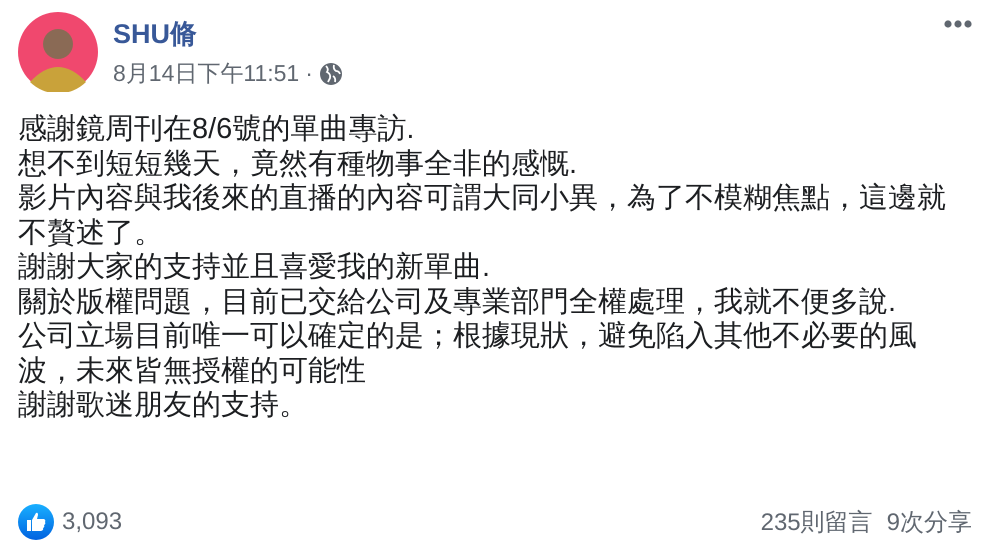 This screenshot has width=990, height=554. What do you see at coordinates (155, 34) in the screenshot?
I see `author-name: SHU脩` at bounding box center [155, 34].